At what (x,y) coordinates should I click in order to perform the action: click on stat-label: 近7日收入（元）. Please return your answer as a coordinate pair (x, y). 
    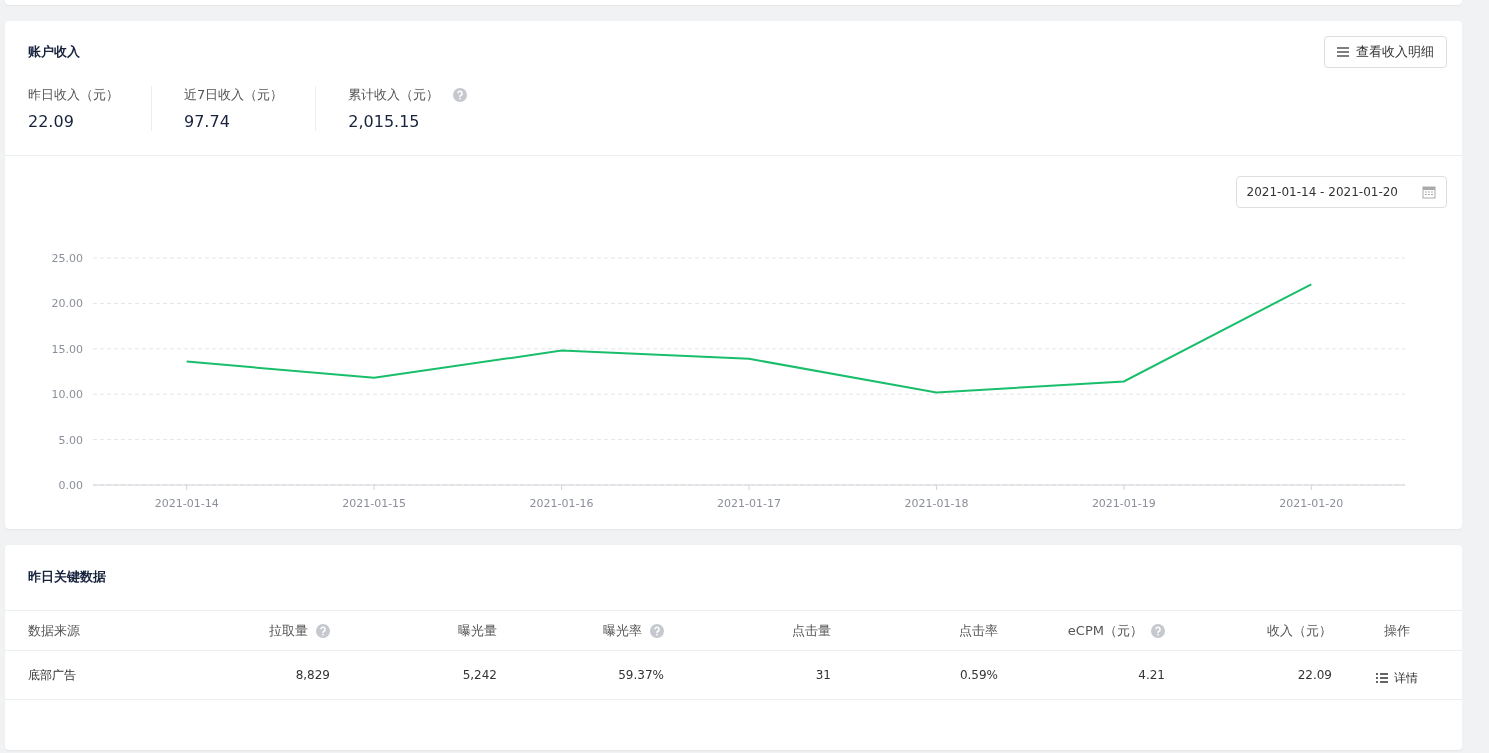
    Looking at the image, I should click on (234, 95).